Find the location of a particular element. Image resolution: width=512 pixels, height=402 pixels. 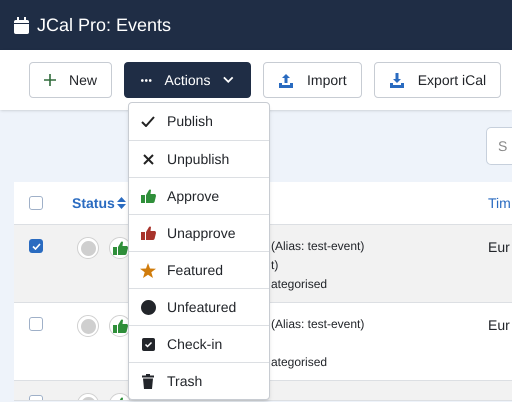

check-icon is located at coordinates (148, 121).